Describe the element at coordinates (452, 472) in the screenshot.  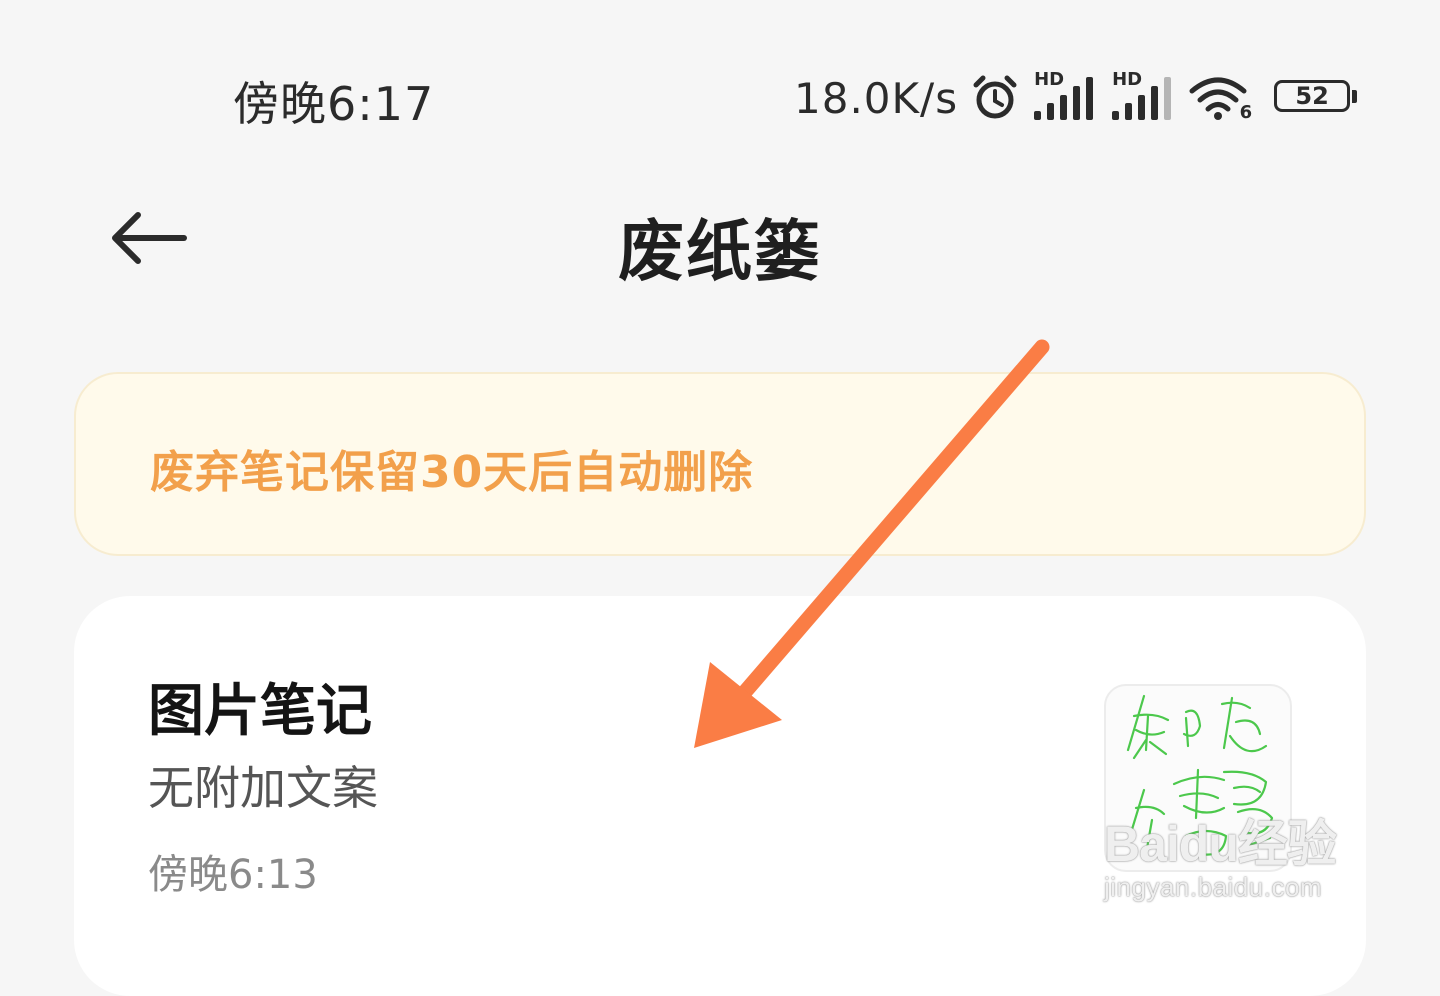
I see `retention-notice-text: 废弃笔记保留30天后自动删除` at that location.